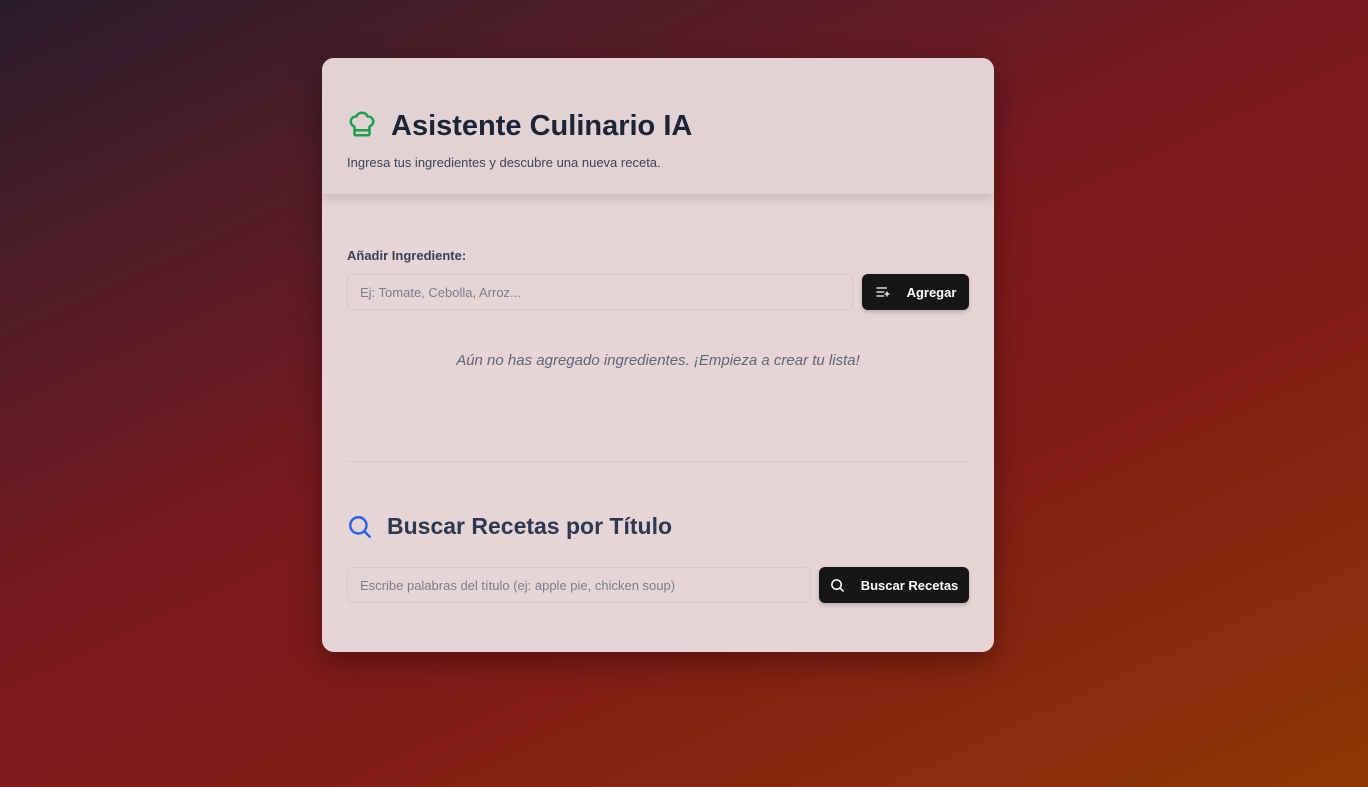 Image resolution: width=1368 pixels, height=787 pixels. I want to click on ingredient-input, so click(600, 292).